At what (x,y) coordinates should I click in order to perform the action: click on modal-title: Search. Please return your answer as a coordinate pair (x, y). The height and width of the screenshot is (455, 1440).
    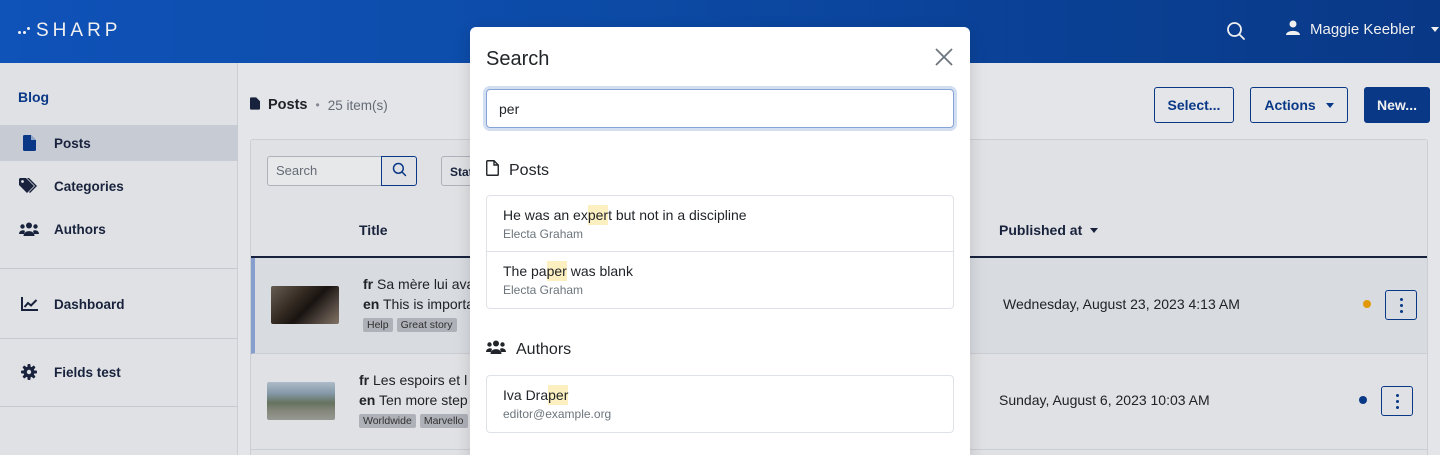
    Looking at the image, I should click on (518, 59).